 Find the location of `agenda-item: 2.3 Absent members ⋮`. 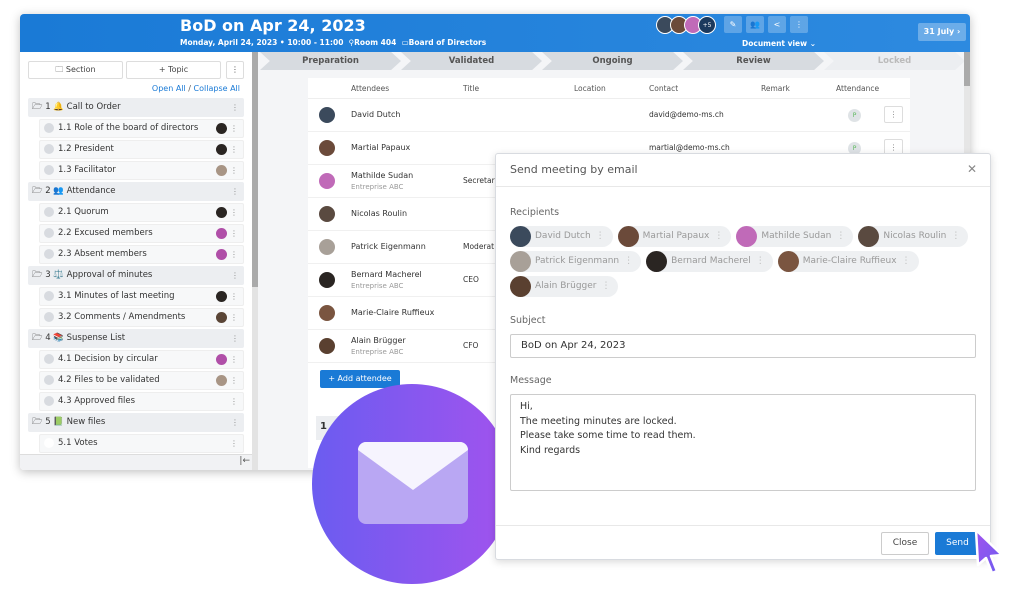

agenda-item: 2.3 Absent members ⋮ is located at coordinates (141, 254).